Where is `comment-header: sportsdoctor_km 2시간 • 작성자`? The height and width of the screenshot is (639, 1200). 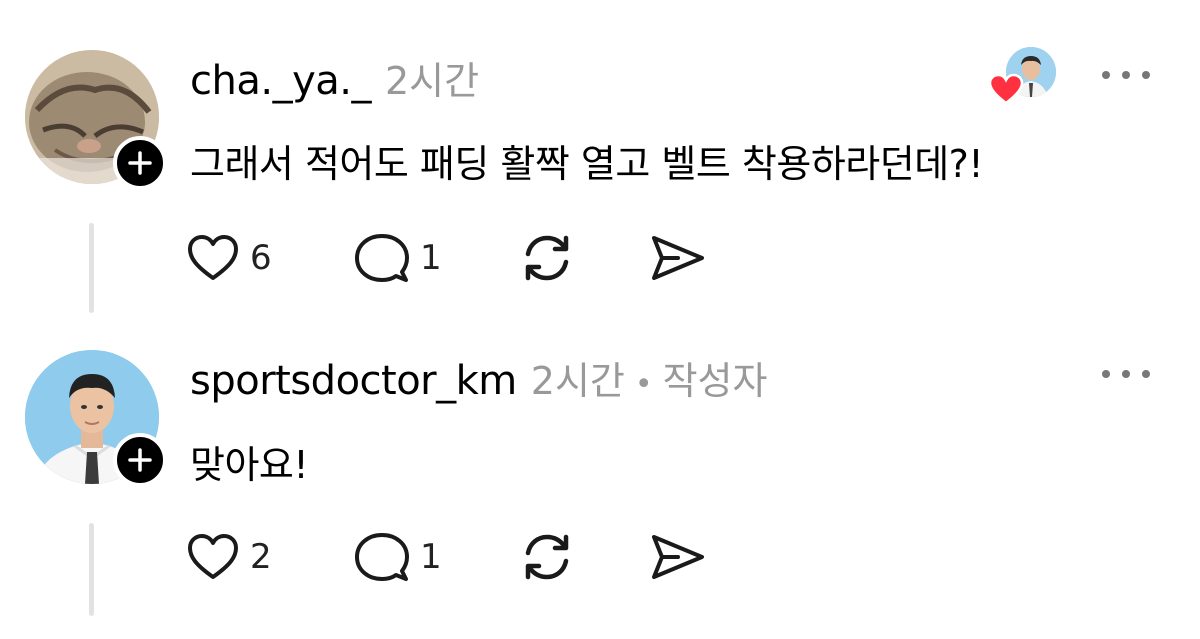
comment-header: sportsdoctor_km 2시간 • 작성자 is located at coordinates (478, 377).